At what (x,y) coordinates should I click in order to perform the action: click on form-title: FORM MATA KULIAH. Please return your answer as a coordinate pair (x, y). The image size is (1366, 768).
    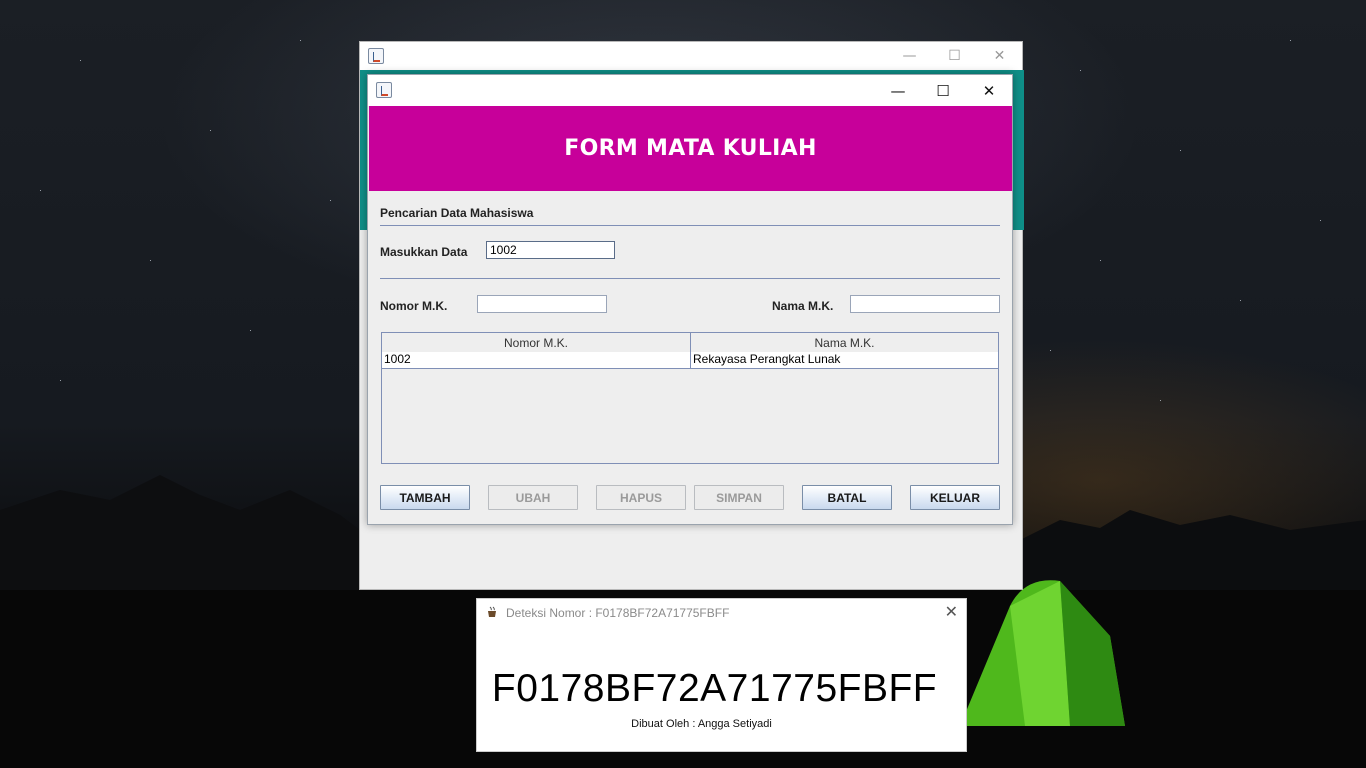
    Looking at the image, I should click on (690, 148).